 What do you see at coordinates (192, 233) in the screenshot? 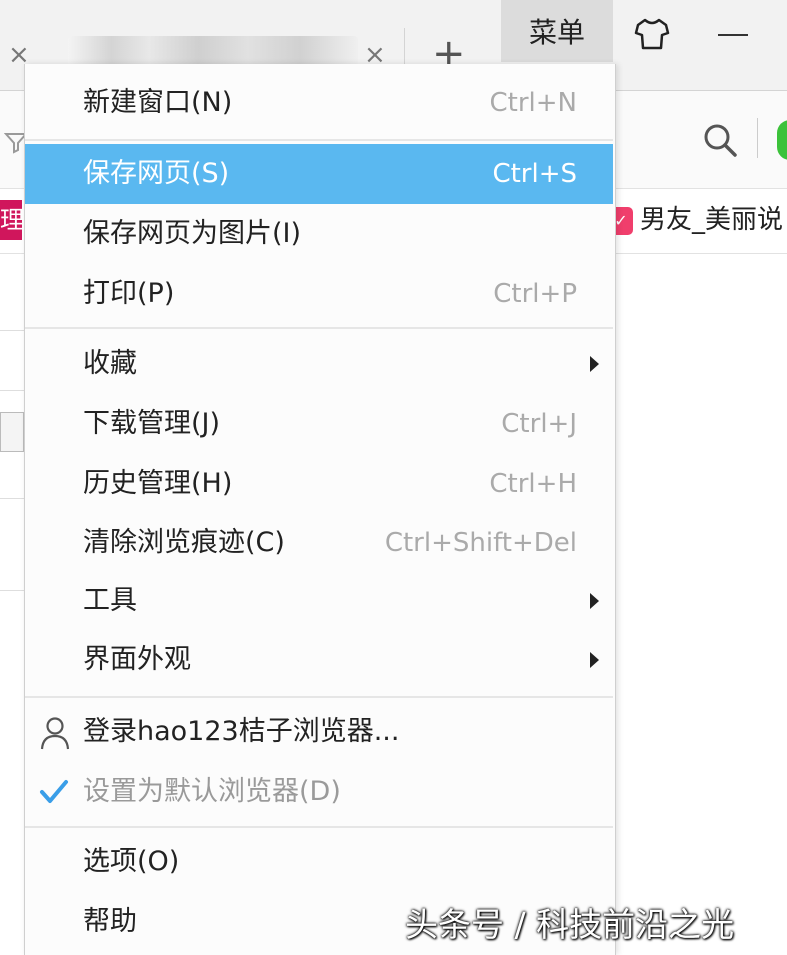
I see `menu-item-label: 保存网页为图片(I)` at bounding box center [192, 233].